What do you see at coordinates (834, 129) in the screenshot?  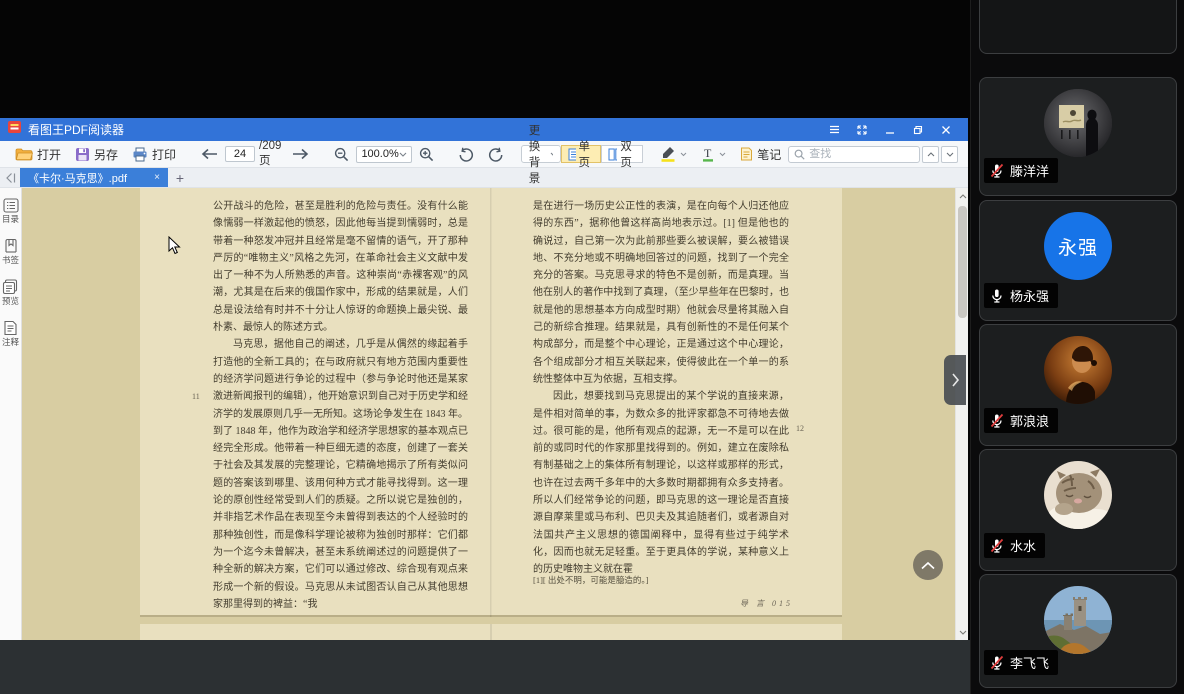 I see `menu-icon` at bounding box center [834, 129].